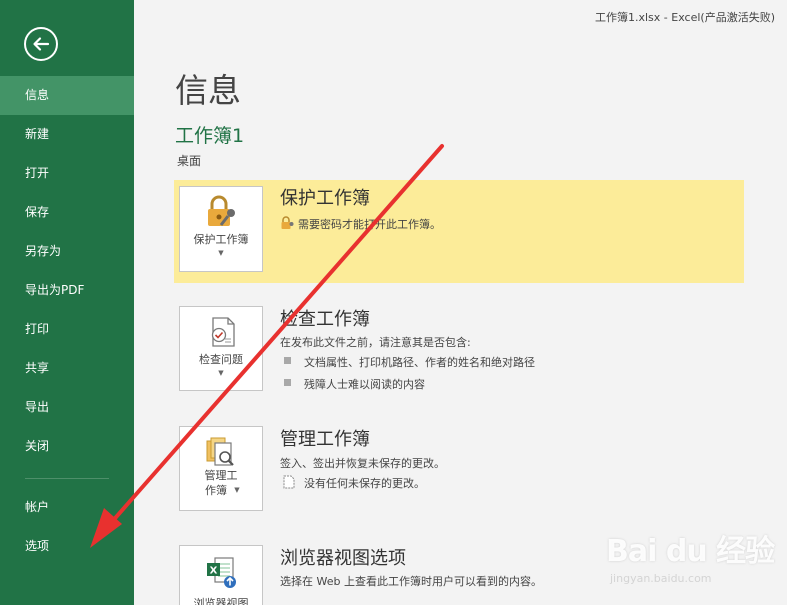 This screenshot has height=605, width=787. What do you see at coordinates (221, 239) in the screenshot?
I see `protect-workbook-label: 保护工作簿` at bounding box center [221, 239].